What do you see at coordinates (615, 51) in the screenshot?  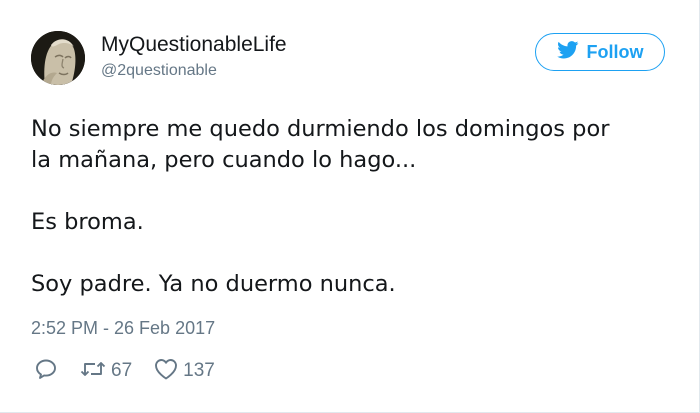 I see `follow-button-label: Follow` at bounding box center [615, 51].